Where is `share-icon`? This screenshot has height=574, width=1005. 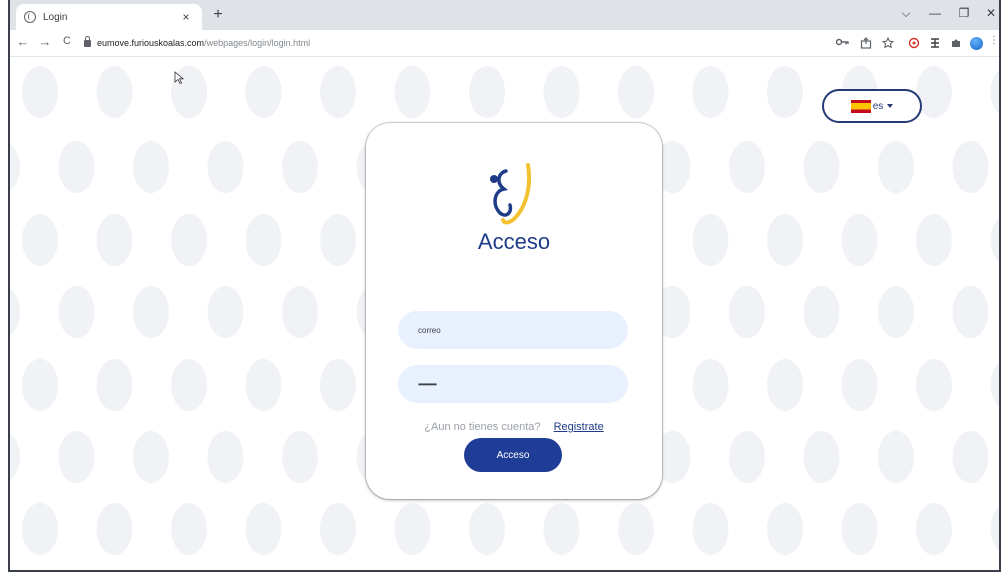 share-icon is located at coordinates (866, 43).